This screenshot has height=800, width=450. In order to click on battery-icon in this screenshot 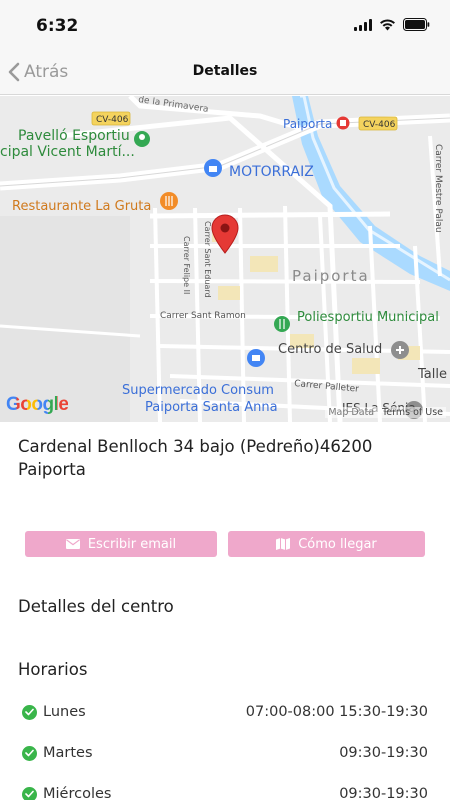, I will do `click(416, 24)`.